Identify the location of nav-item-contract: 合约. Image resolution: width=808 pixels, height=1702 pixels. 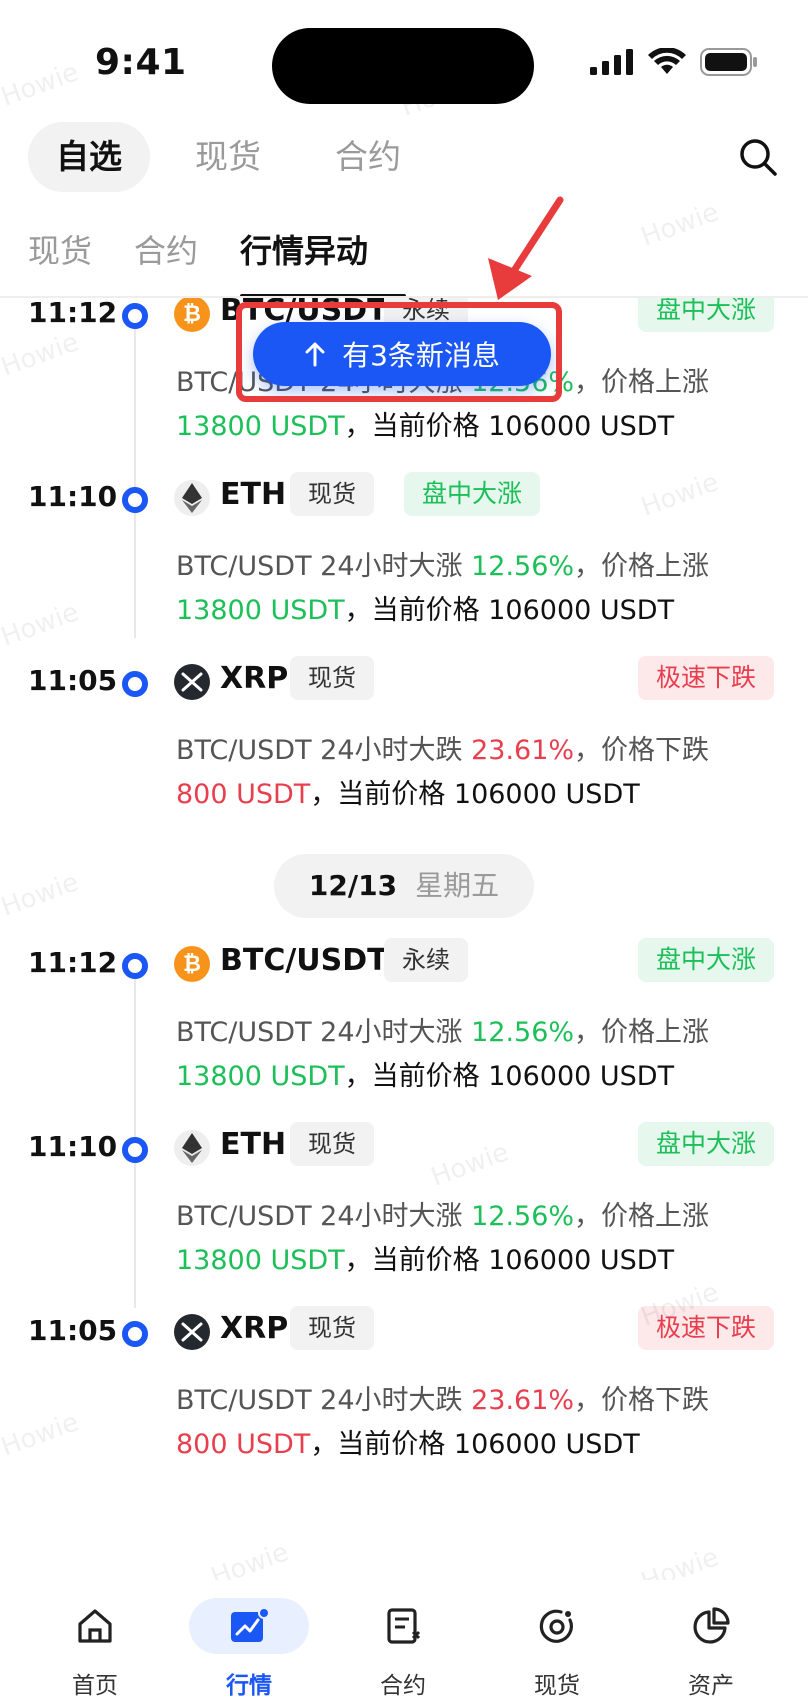
(403, 1648).